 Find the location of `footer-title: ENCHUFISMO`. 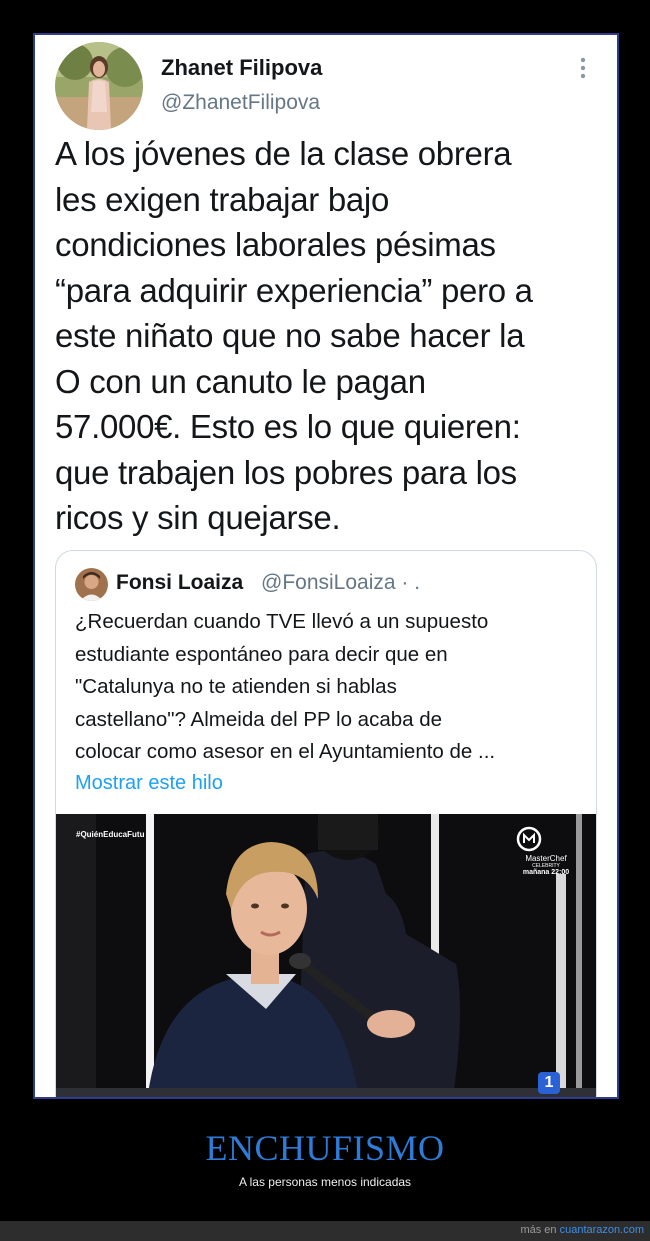

footer-title: ENCHUFISMO is located at coordinates (325, 1148).